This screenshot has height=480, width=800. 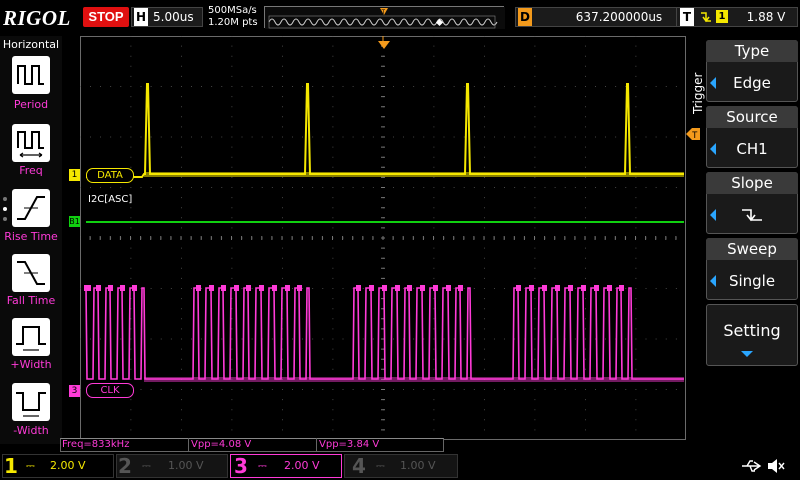 I want to click on channel-2-number: 2, so click(x=125, y=466).